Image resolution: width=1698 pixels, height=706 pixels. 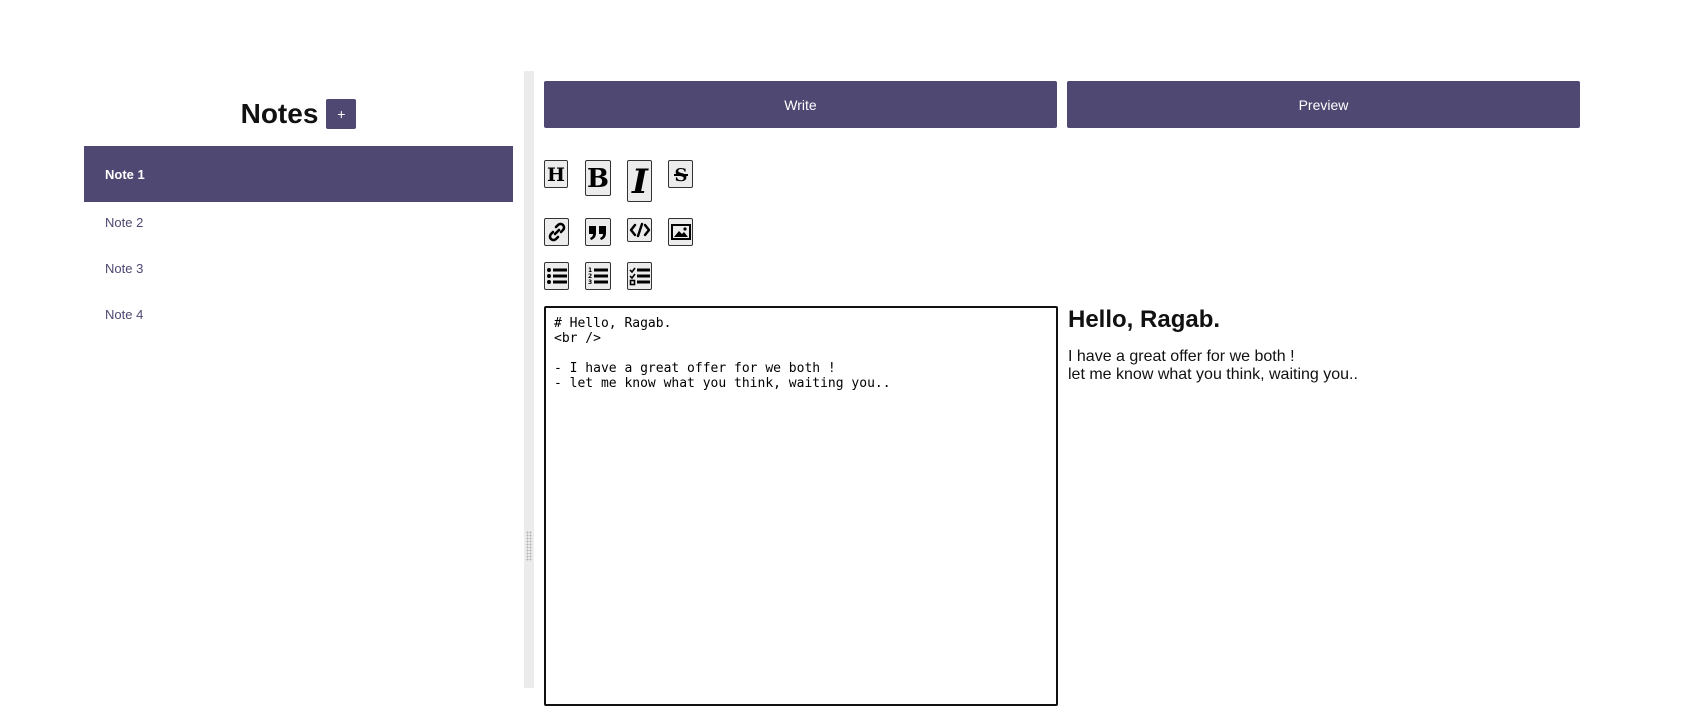 I want to click on svg-text: H, so click(x=556, y=174).